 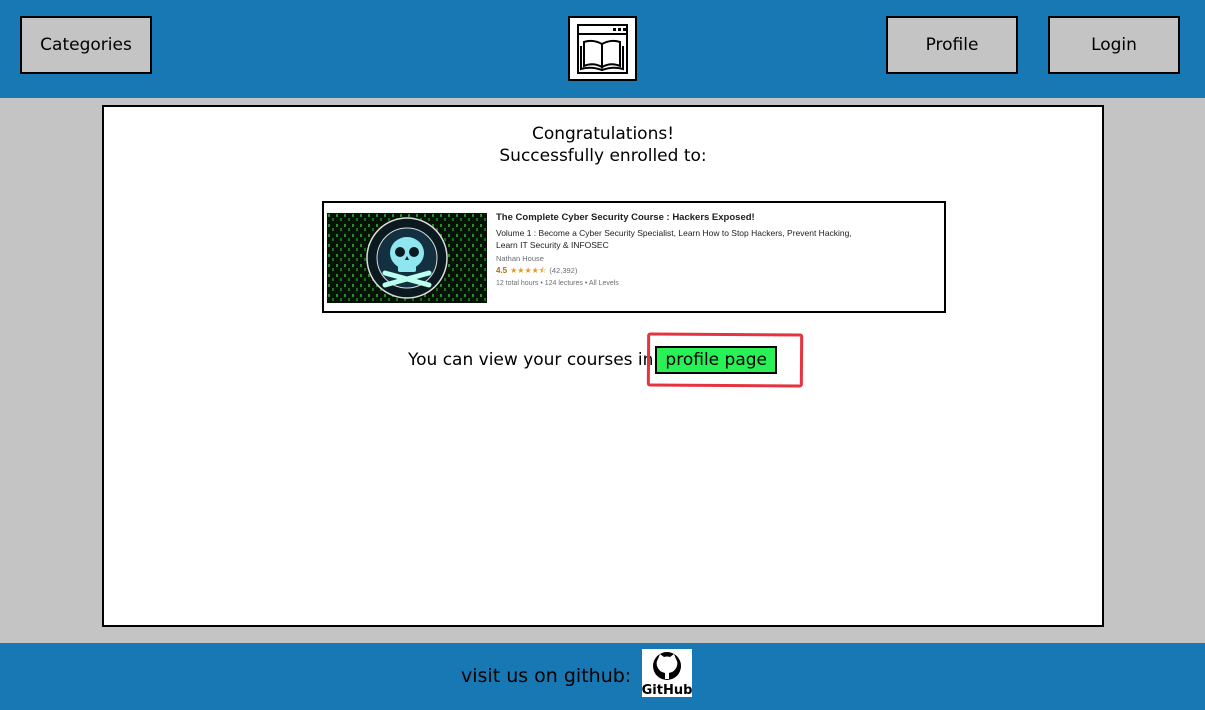 What do you see at coordinates (502, 270) in the screenshot?
I see `rating-value: 4.5` at bounding box center [502, 270].